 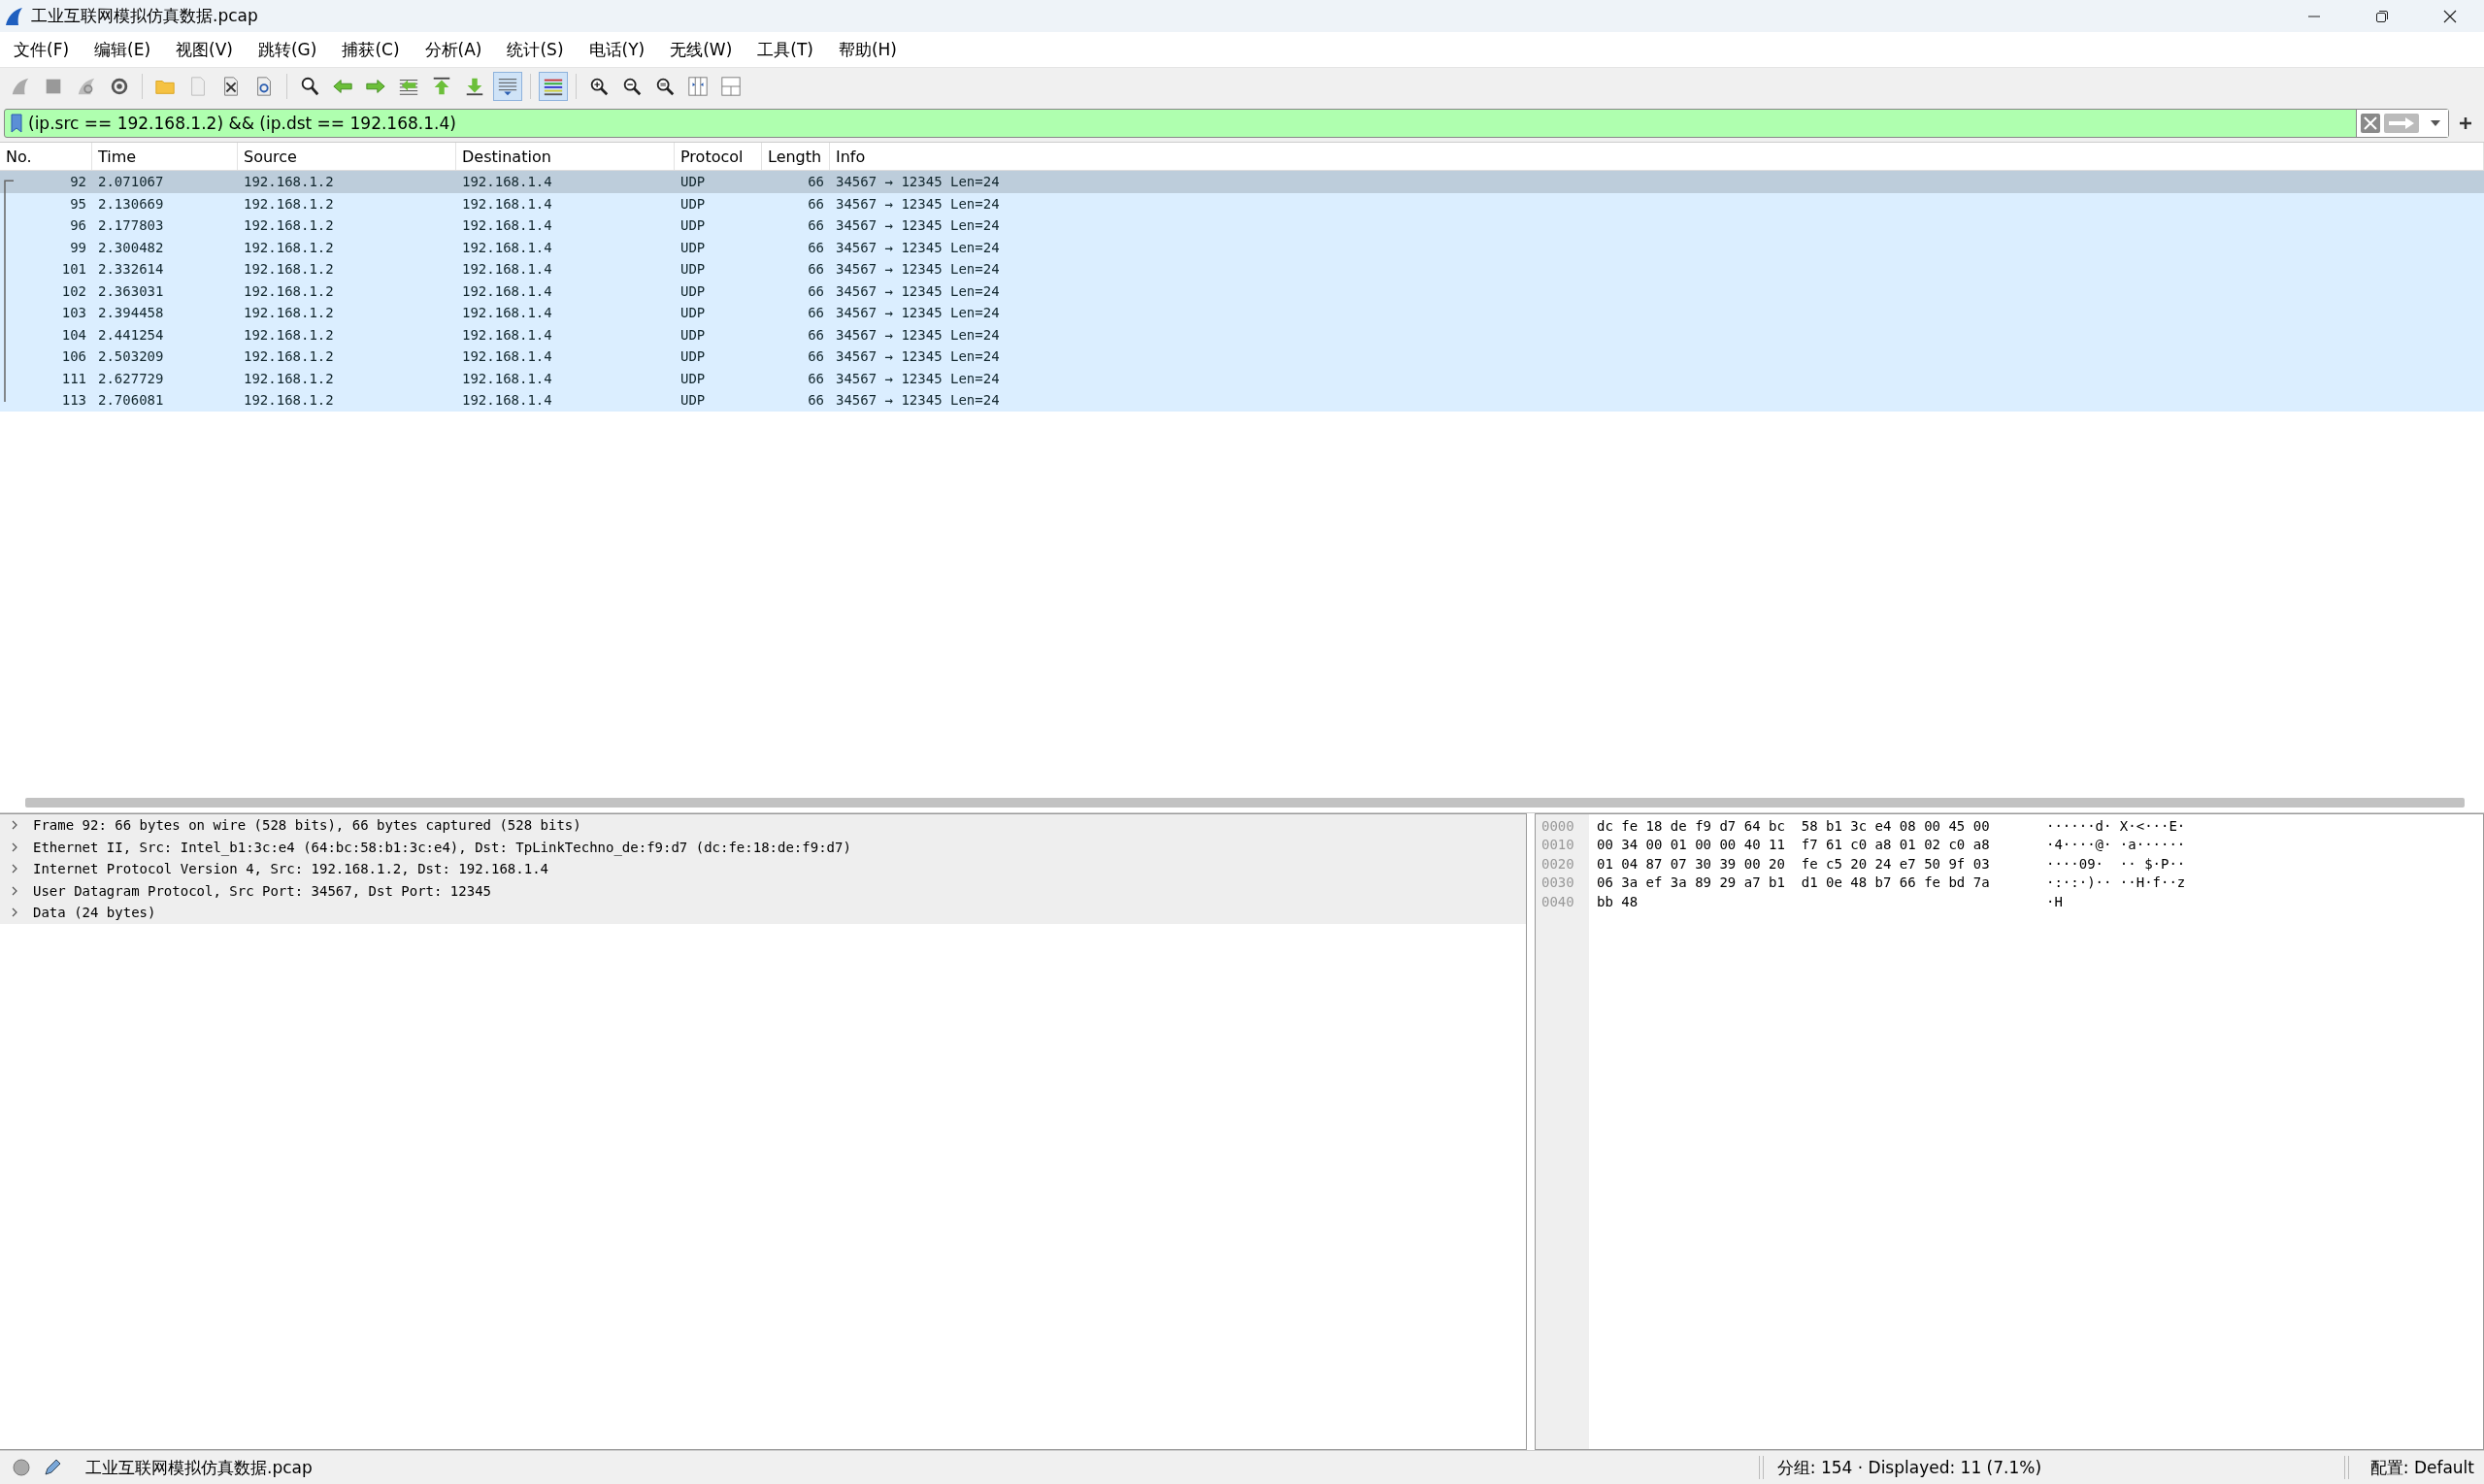 I want to click on dropdown-caret-icon, so click(x=2435, y=123).